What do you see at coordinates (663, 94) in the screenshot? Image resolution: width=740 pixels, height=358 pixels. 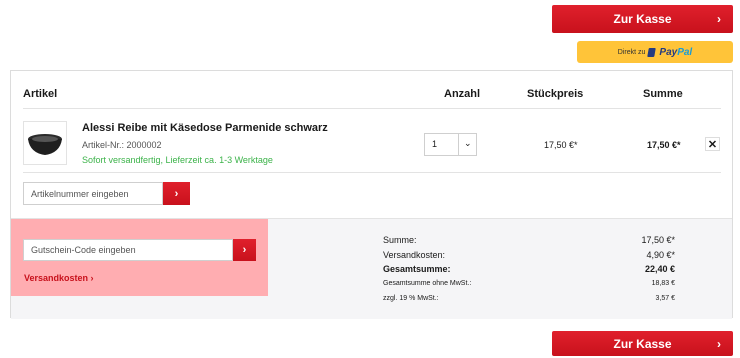 I see `header-total: Summe` at bounding box center [663, 94].